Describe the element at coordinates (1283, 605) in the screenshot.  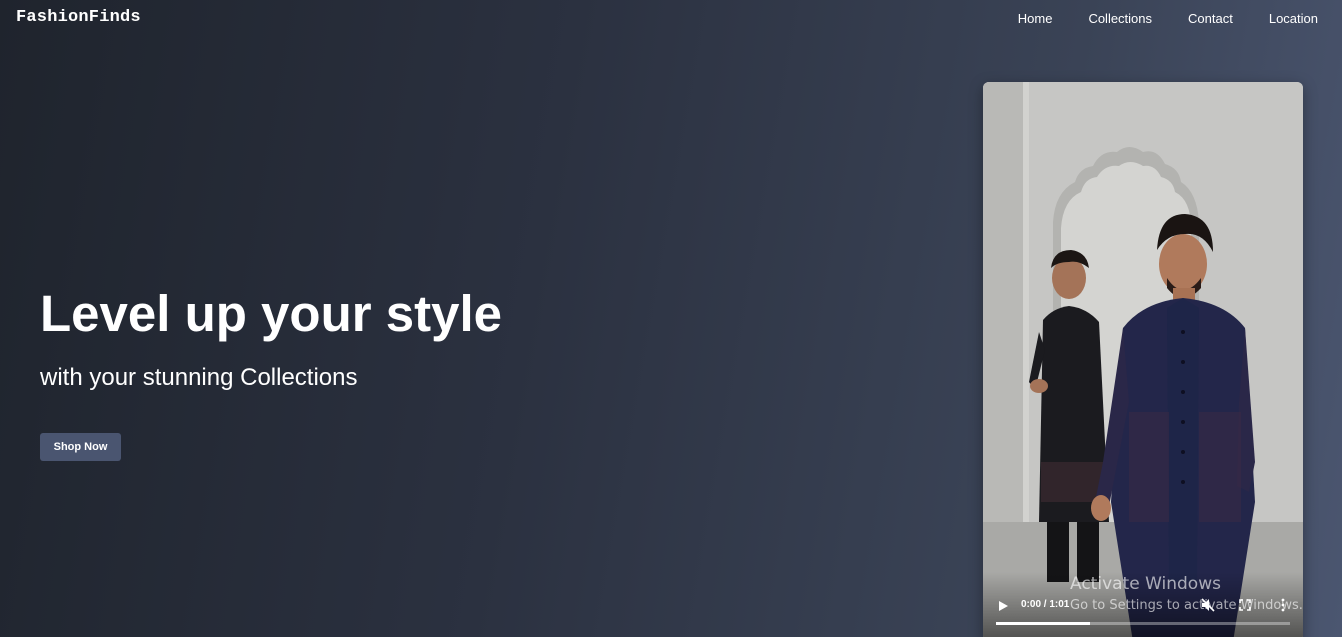
I see `more-options-icon` at that location.